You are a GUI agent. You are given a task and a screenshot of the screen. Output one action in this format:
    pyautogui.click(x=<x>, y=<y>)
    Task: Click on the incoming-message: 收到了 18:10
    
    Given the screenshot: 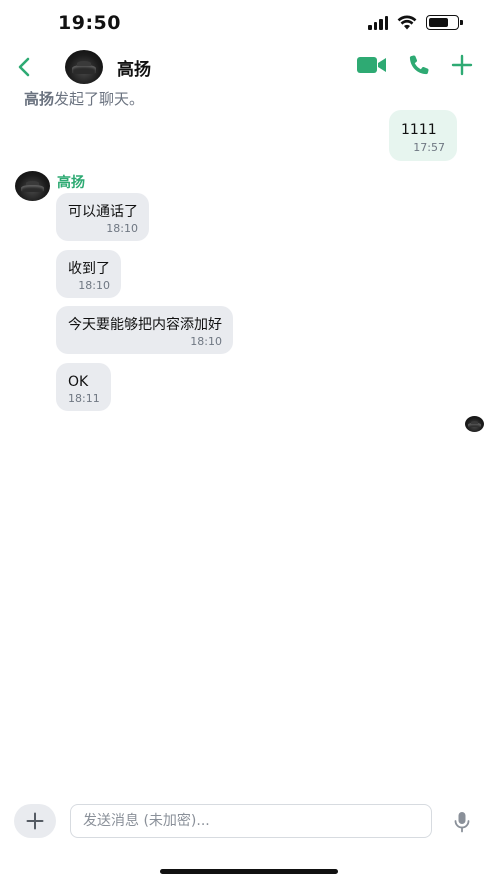 What is the action you would take?
    pyautogui.click(x=88, y=274)
    